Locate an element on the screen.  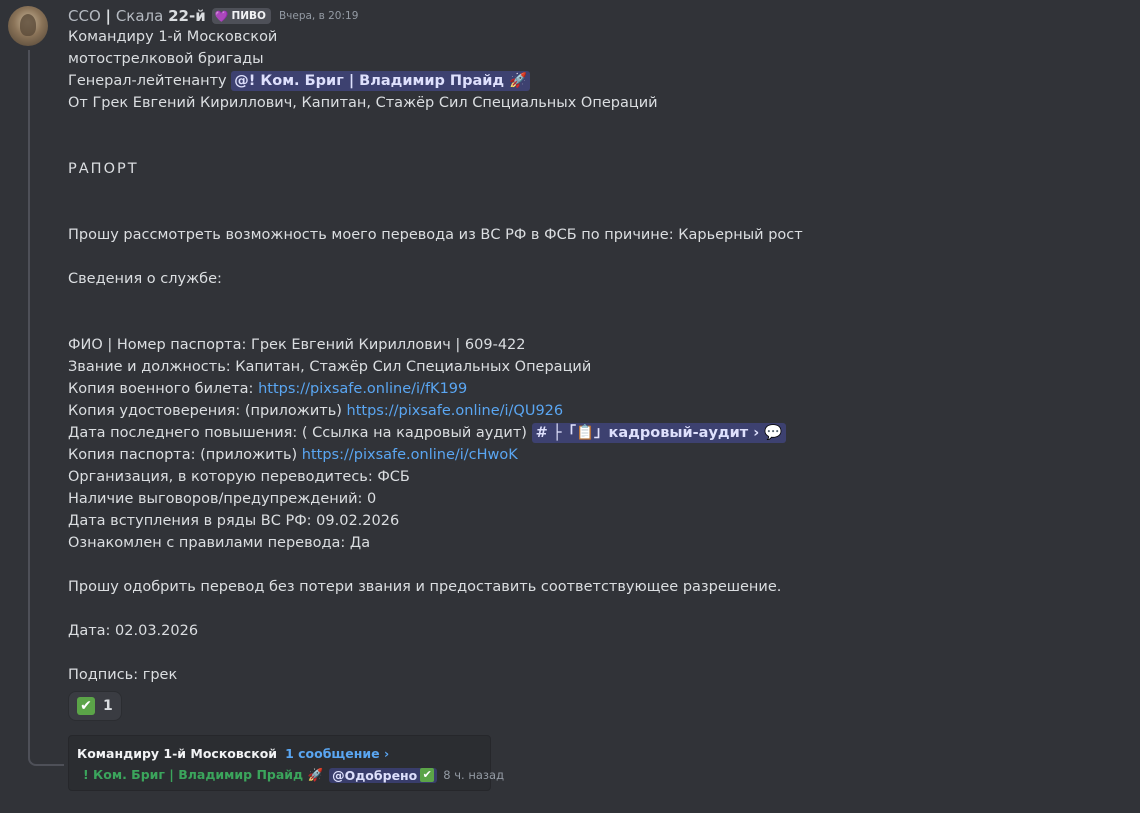
role-mention: @Одобрено ✔ is located at coordinates (383, 775).